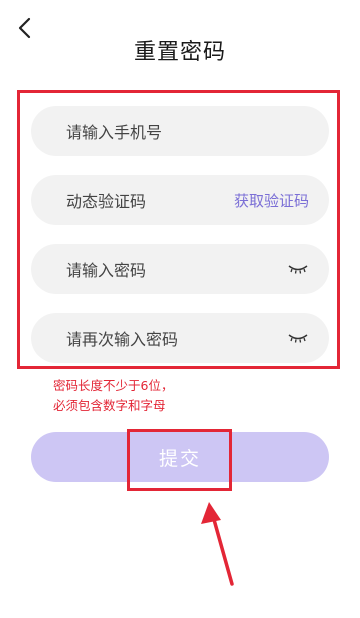 This screenshot has height=618, width=360. What do you see at coordinates (113, 385) in the screenshot?
I see `hint-line-1: 密码长度不少于6位，` at bounding box center [113, 385].